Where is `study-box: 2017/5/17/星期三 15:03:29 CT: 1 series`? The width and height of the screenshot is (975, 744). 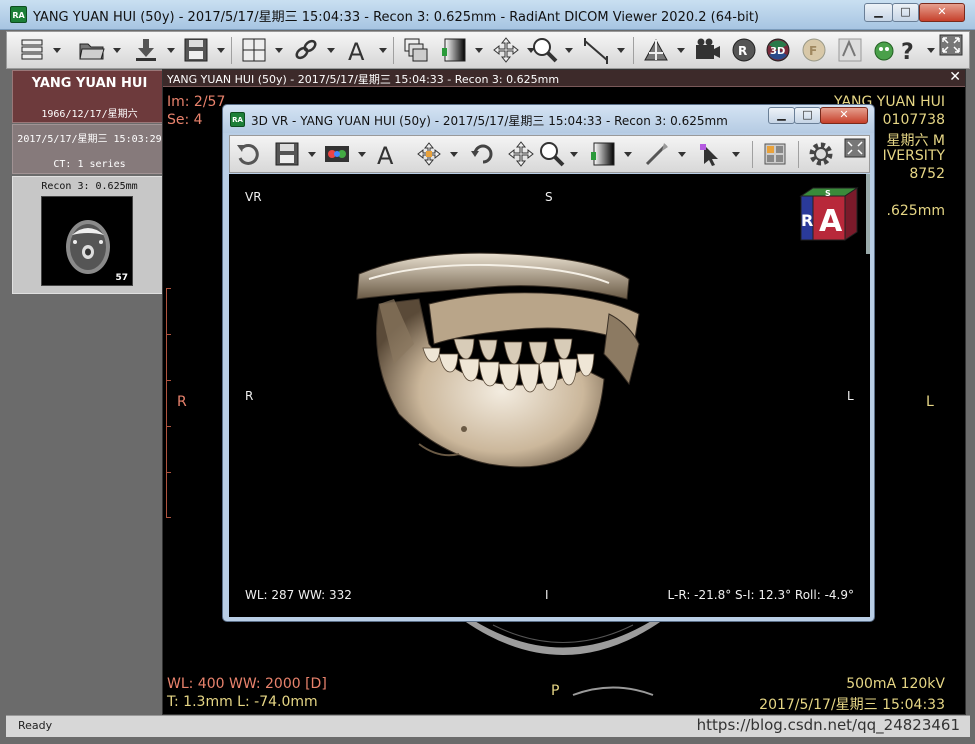
study-box: 2017/5/17/星期三 15:03:29 CT: 1 series is located at coordinates (89, 149).